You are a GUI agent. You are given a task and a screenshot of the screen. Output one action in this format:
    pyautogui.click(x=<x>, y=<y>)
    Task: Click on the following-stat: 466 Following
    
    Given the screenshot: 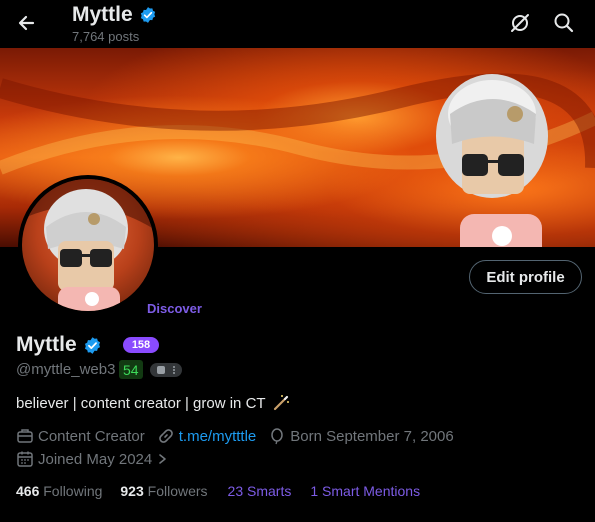 What is the action you would take?
    pyautogui.click(x=59, y=491)
    